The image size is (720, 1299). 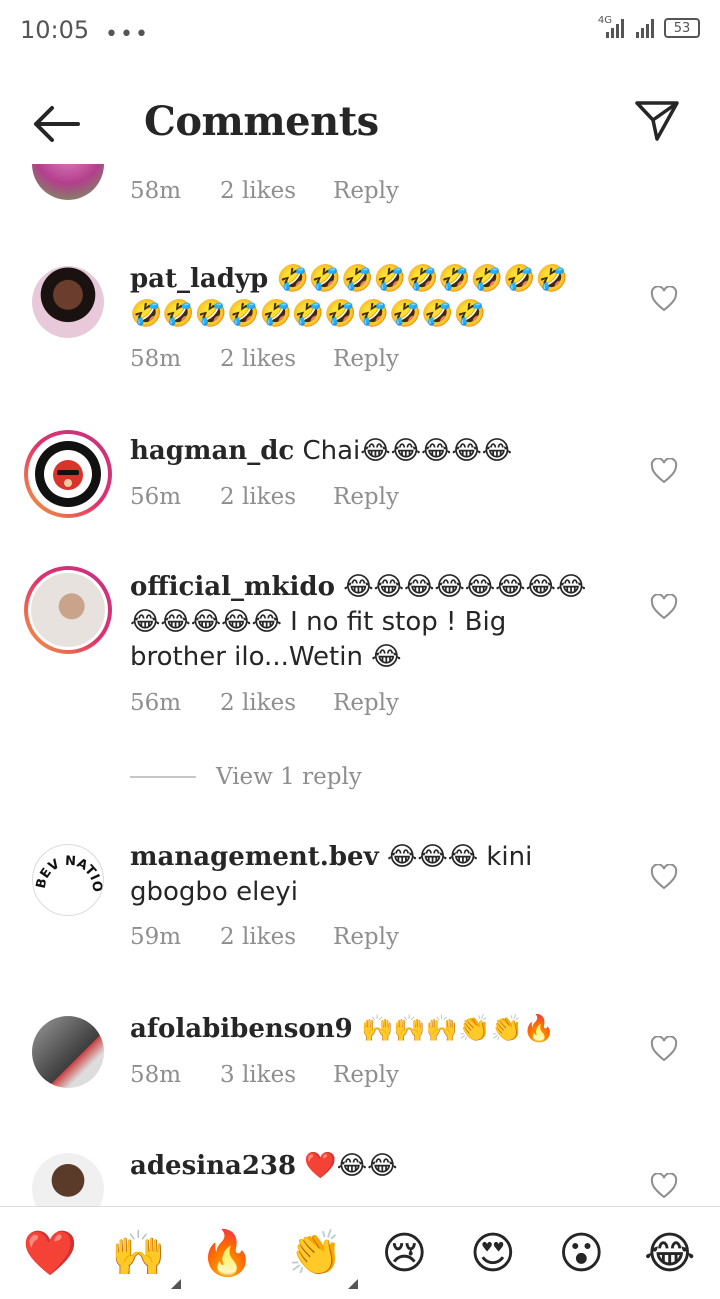 What do you see at coordinates (365, 875) in the screenshot?
I see `comment-body: management.bev 😂😂😂 kini gbogbo eleyi` at bounding box center [365, 875].